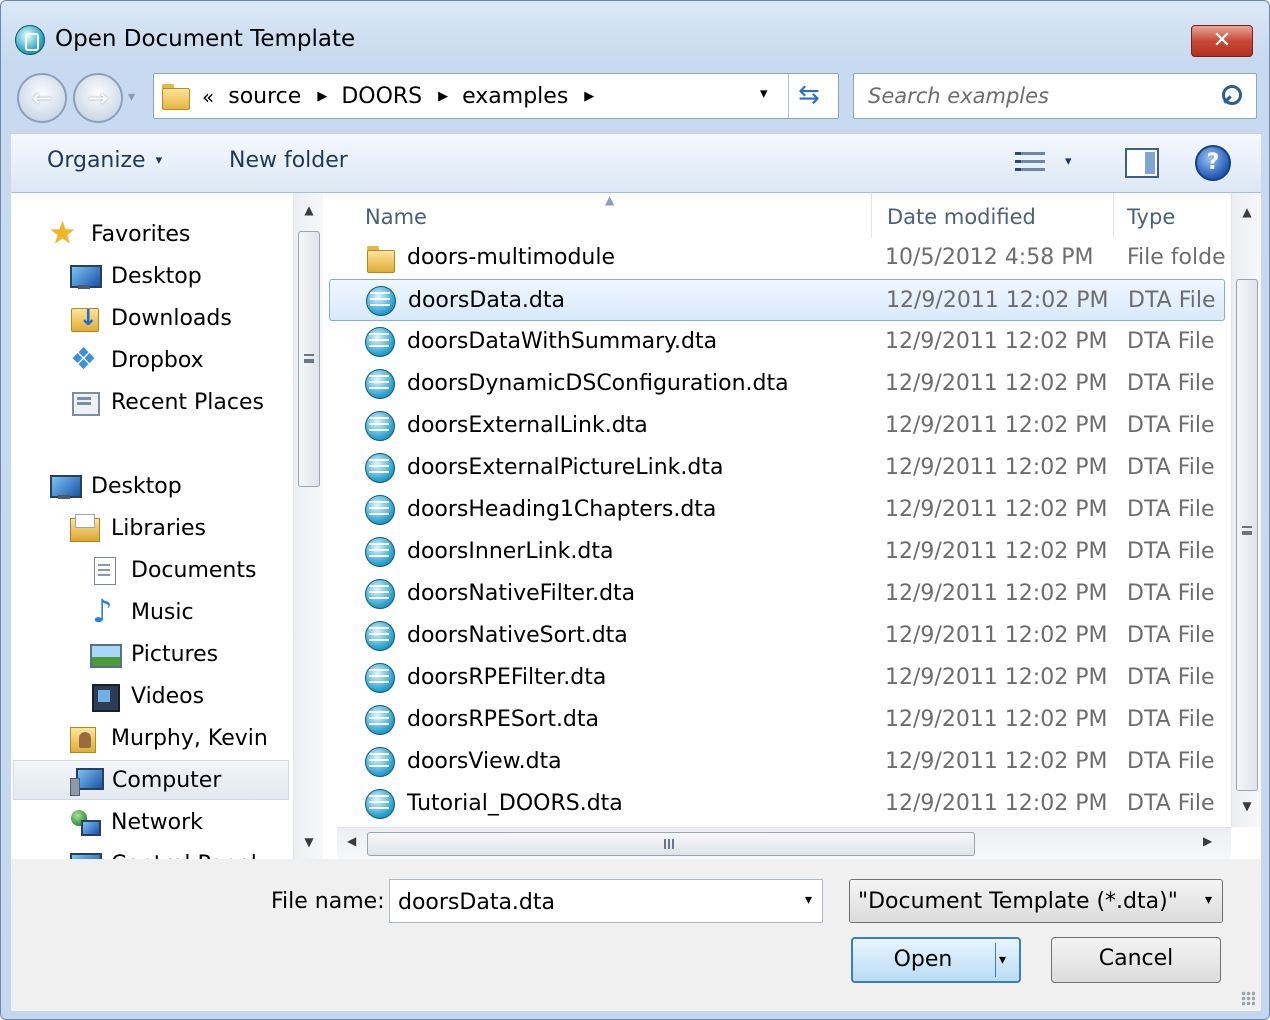 The image size is (1270, 1020). I want to click on breadcrumb-item-doors: DOORS, so click(381, 96).